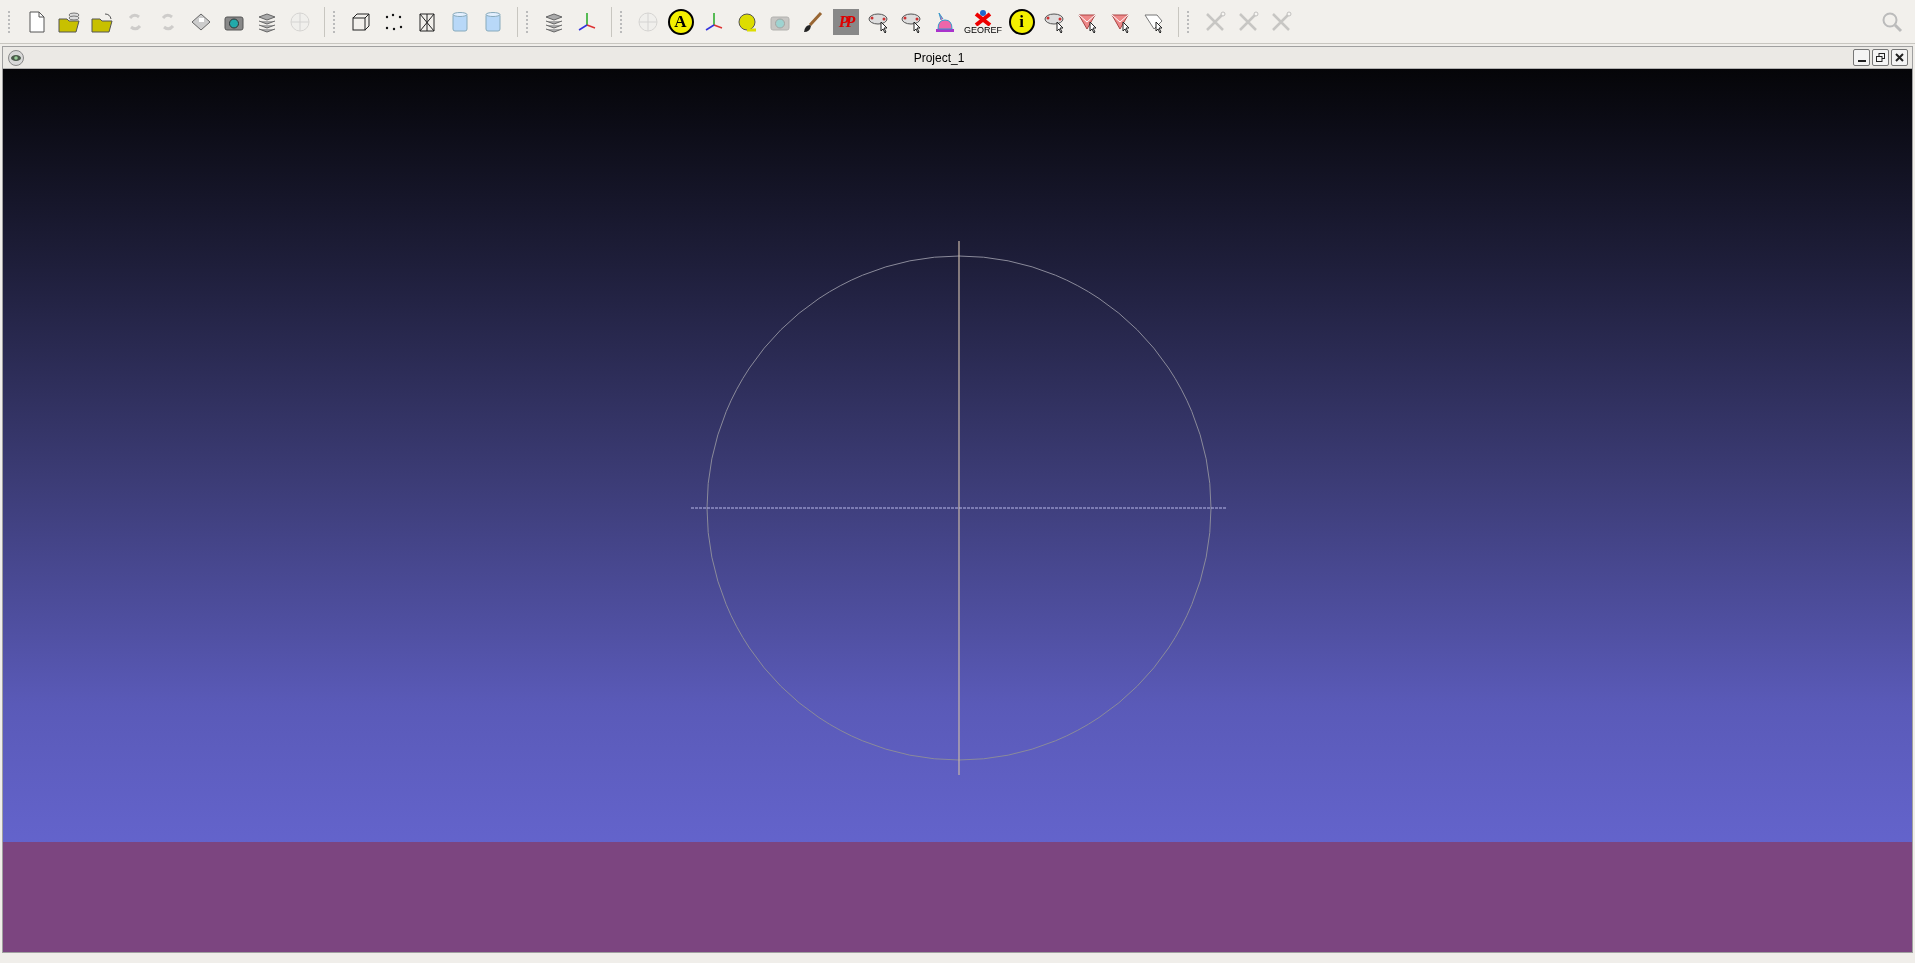 The height and width of the screenshot is (963, 1915). I want to click on pin-cross-icon, so click(983, 17).